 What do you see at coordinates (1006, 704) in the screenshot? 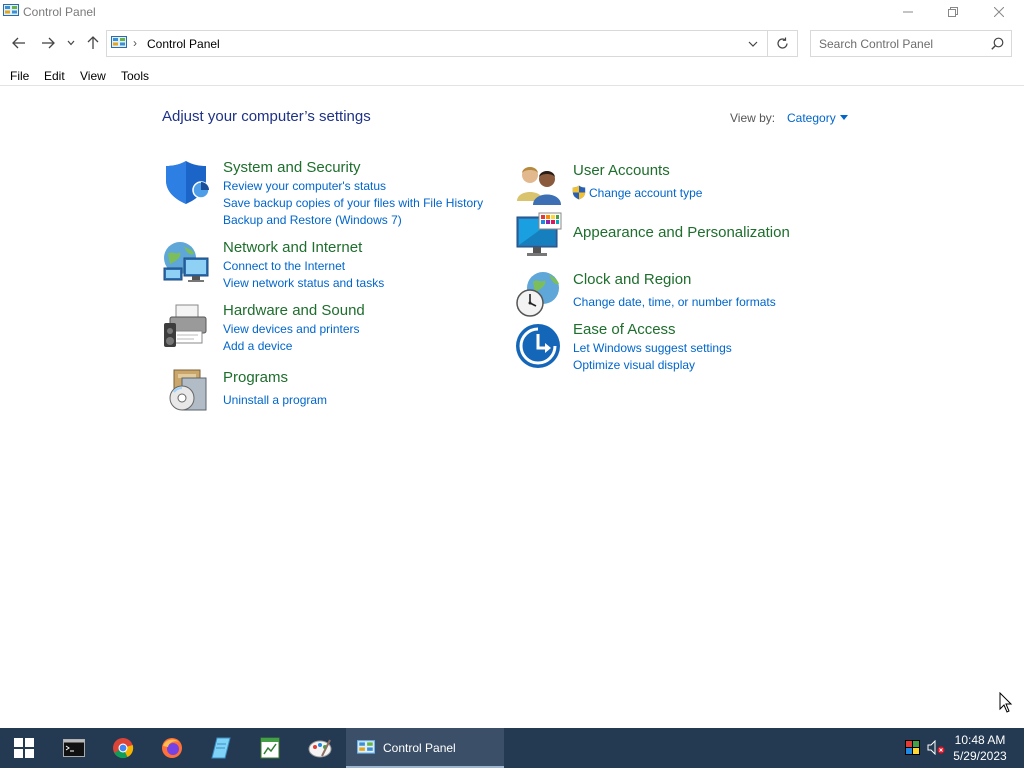
I see `mouse-cursor-icon` at bounding box center [1006, 704].